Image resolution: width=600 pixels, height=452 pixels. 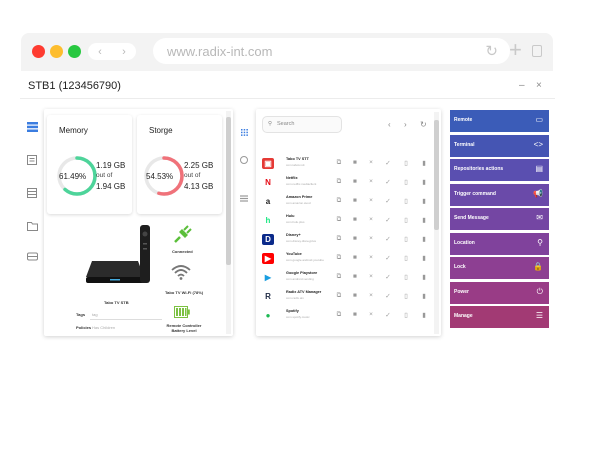 I want to click on location-button: Location ⚲, so click(x=499, y=243).